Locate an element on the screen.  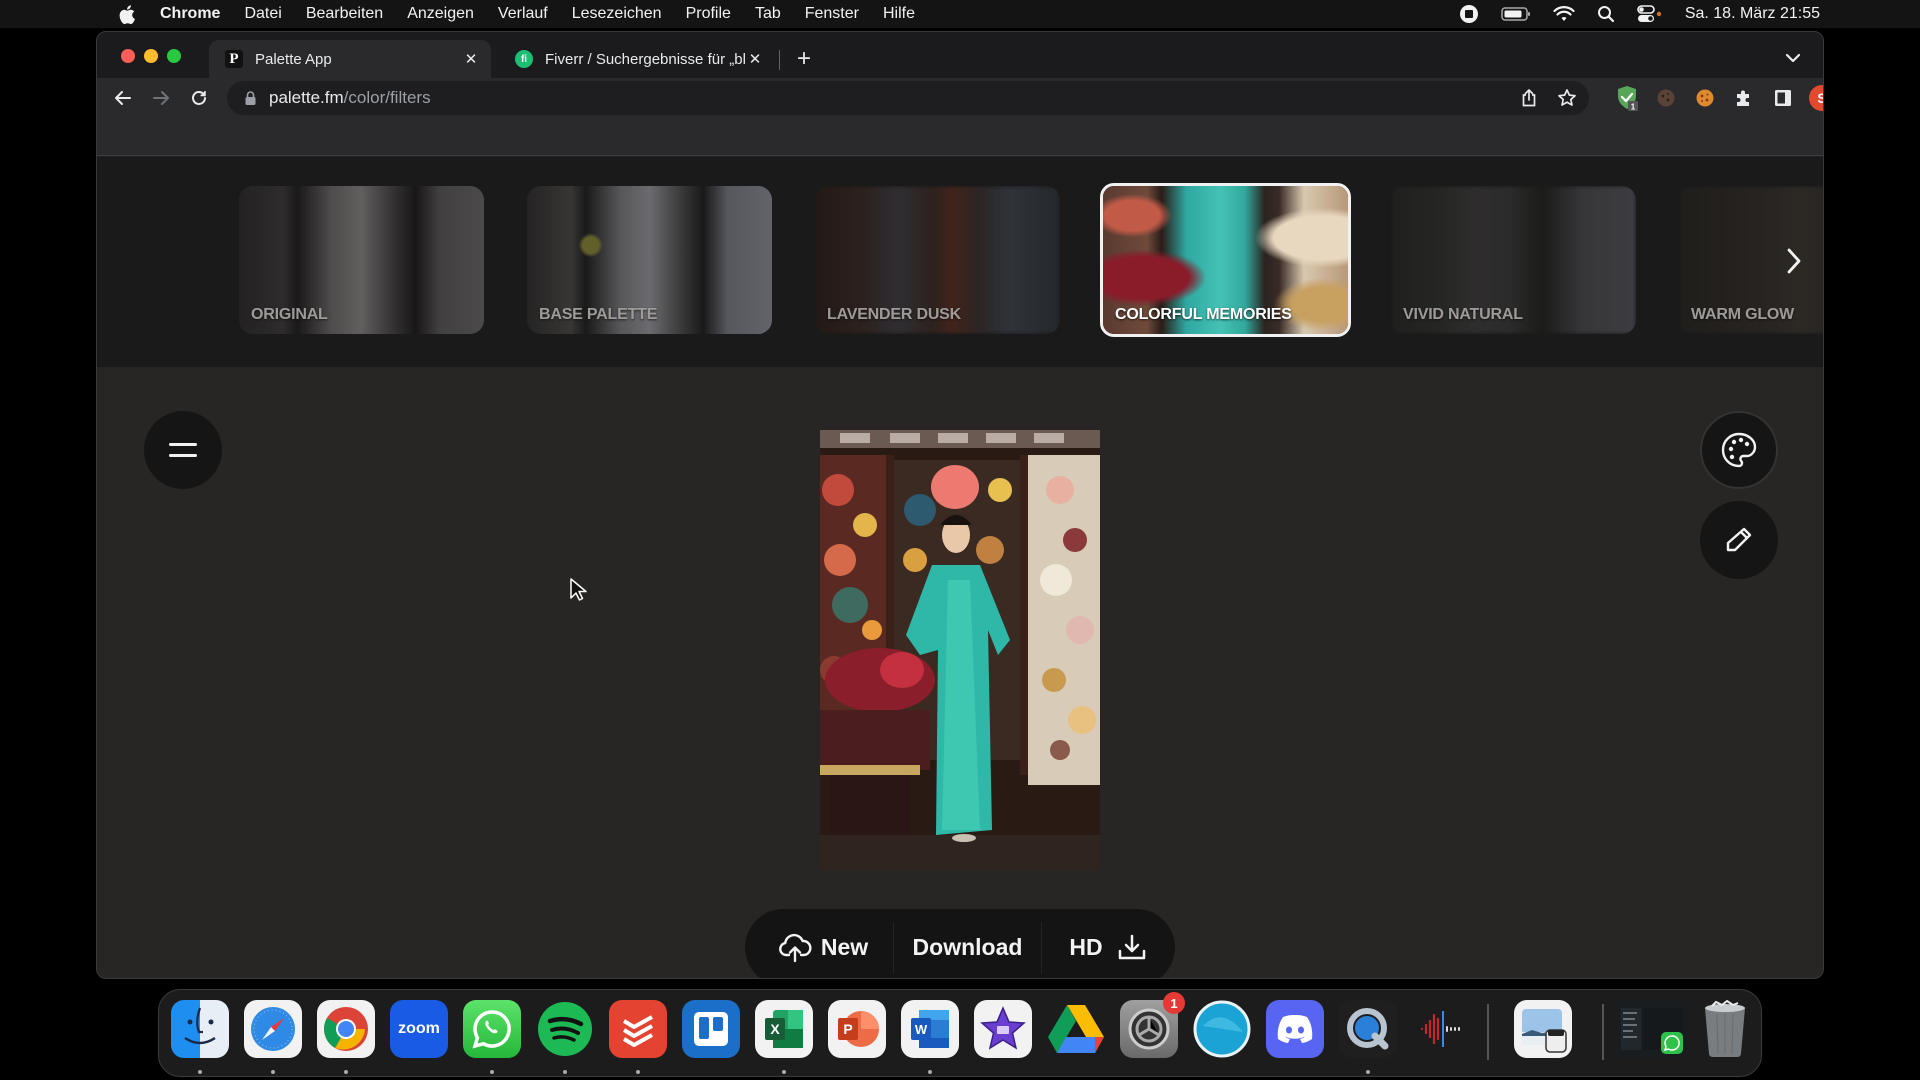
zoom-app-label: zoom is located at coordinates (419, 1028).